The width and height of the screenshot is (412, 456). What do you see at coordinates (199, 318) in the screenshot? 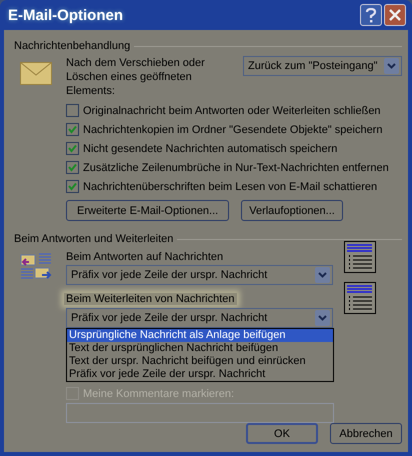
I see `forward-dropdown: Präfix vor jede Zeile der urspr. Nachricht` at bounding box center [199, 318].